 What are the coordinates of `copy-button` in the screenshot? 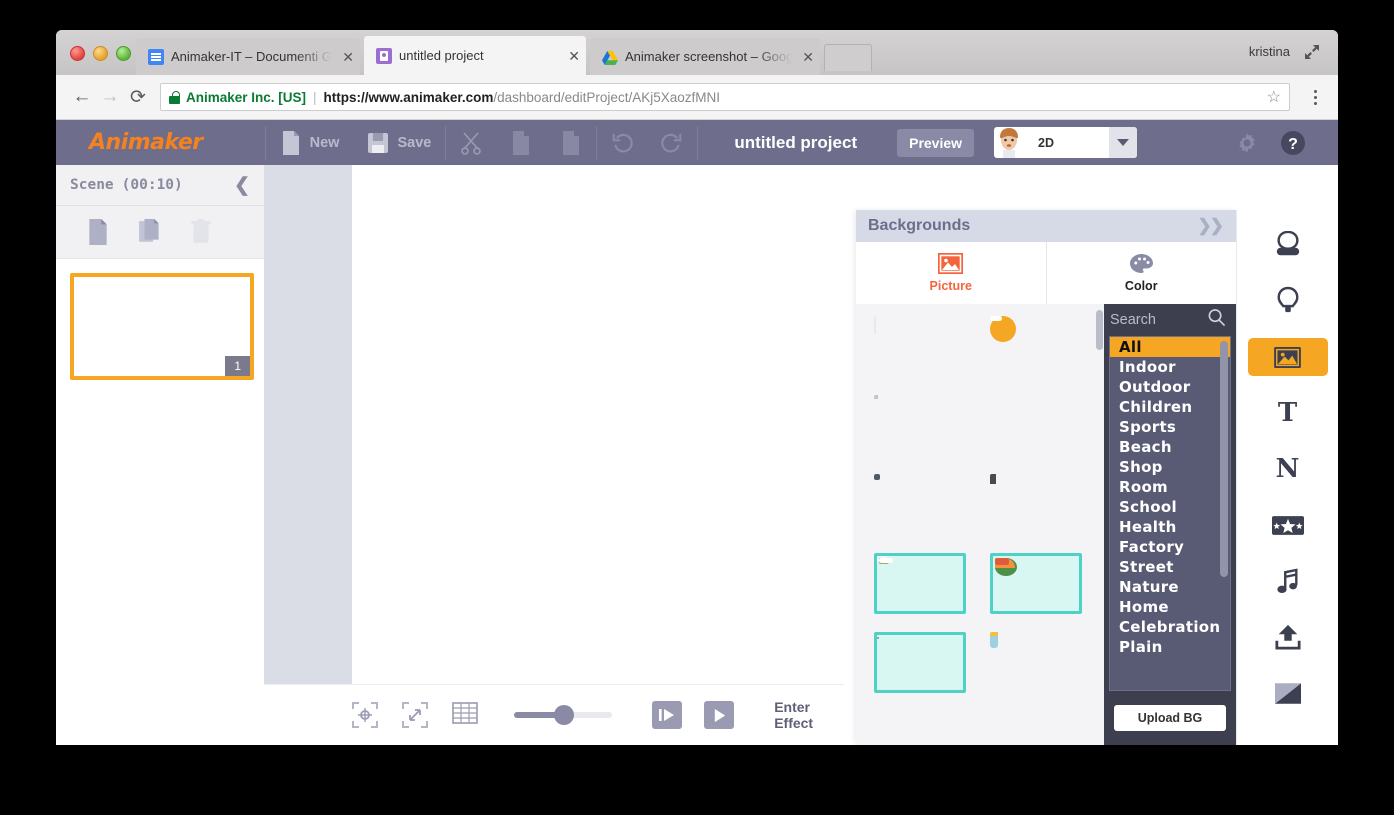 It's located at (521, 142).